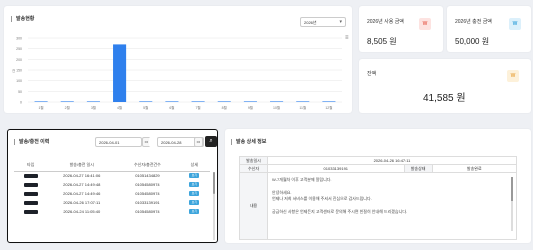 This screenshot has width=533, height=250. I want to click on y-tick-label: 100, so click(19, 81).